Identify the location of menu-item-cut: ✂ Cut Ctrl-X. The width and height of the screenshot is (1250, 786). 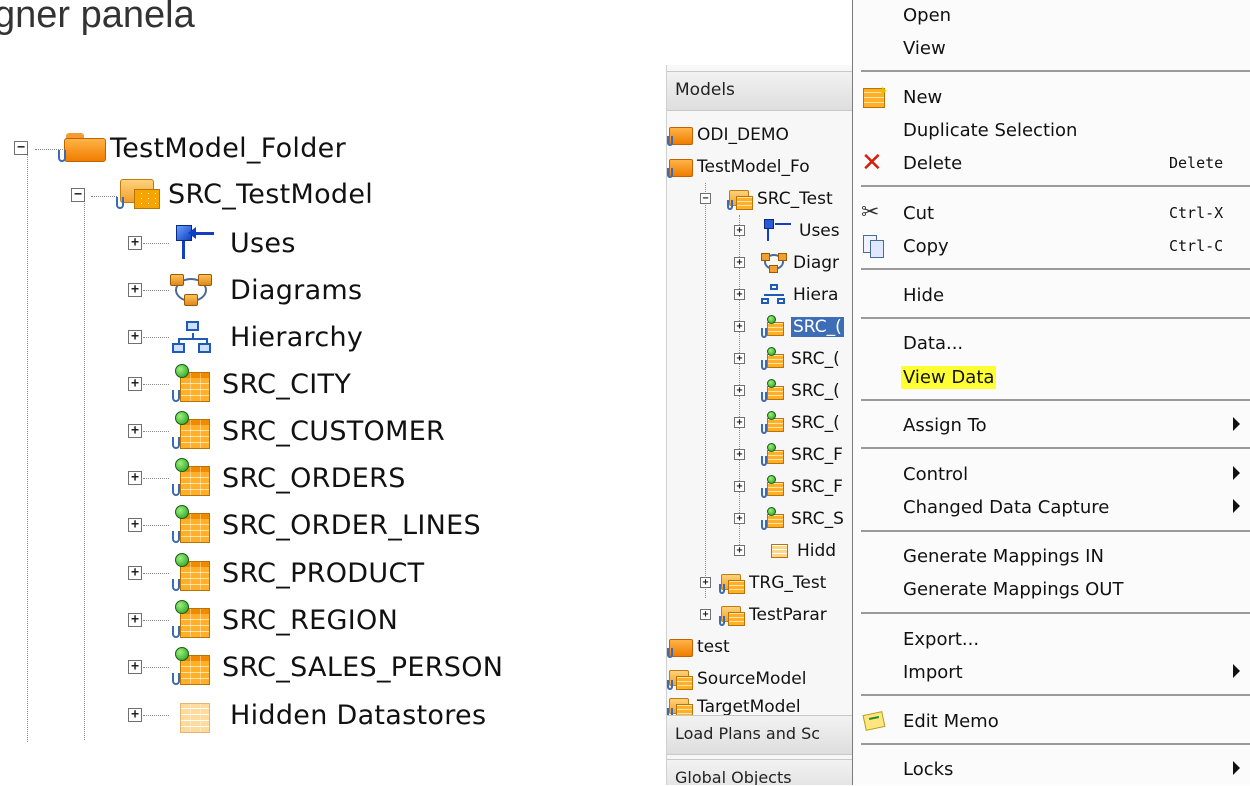
(1051, 213).